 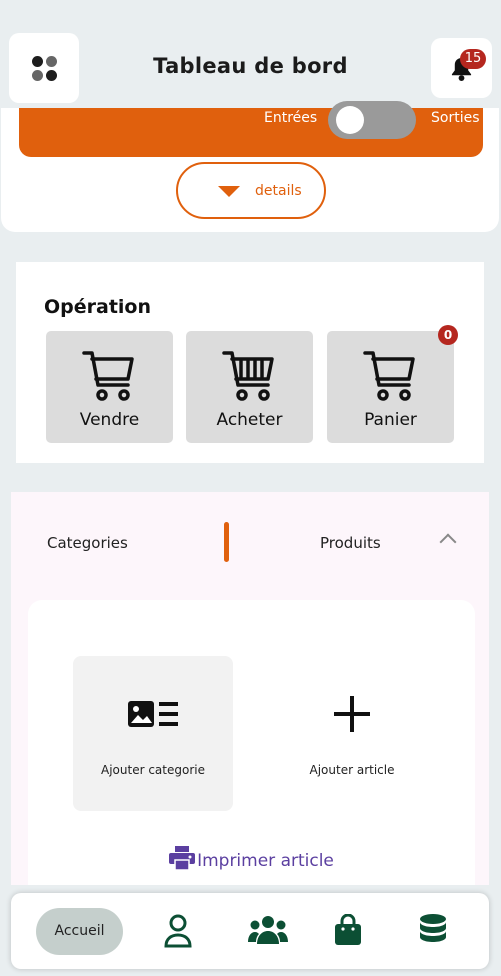 What do you see at coordinates (182, 858) in the screenshot?
I see `printer-icon` at bounding box center [182, 858].